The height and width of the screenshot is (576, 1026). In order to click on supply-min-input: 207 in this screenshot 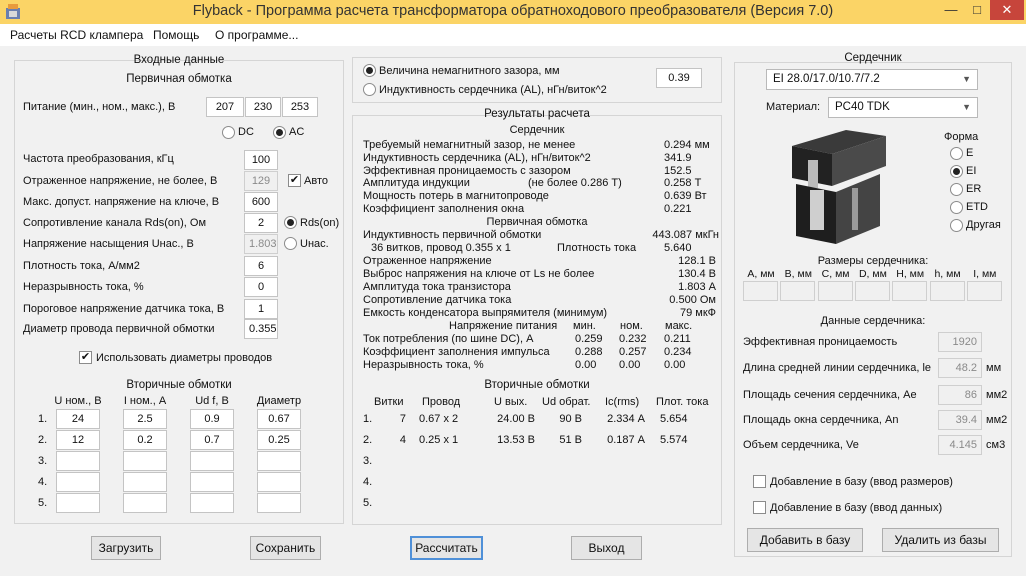, I will do `click(225, 107)`.